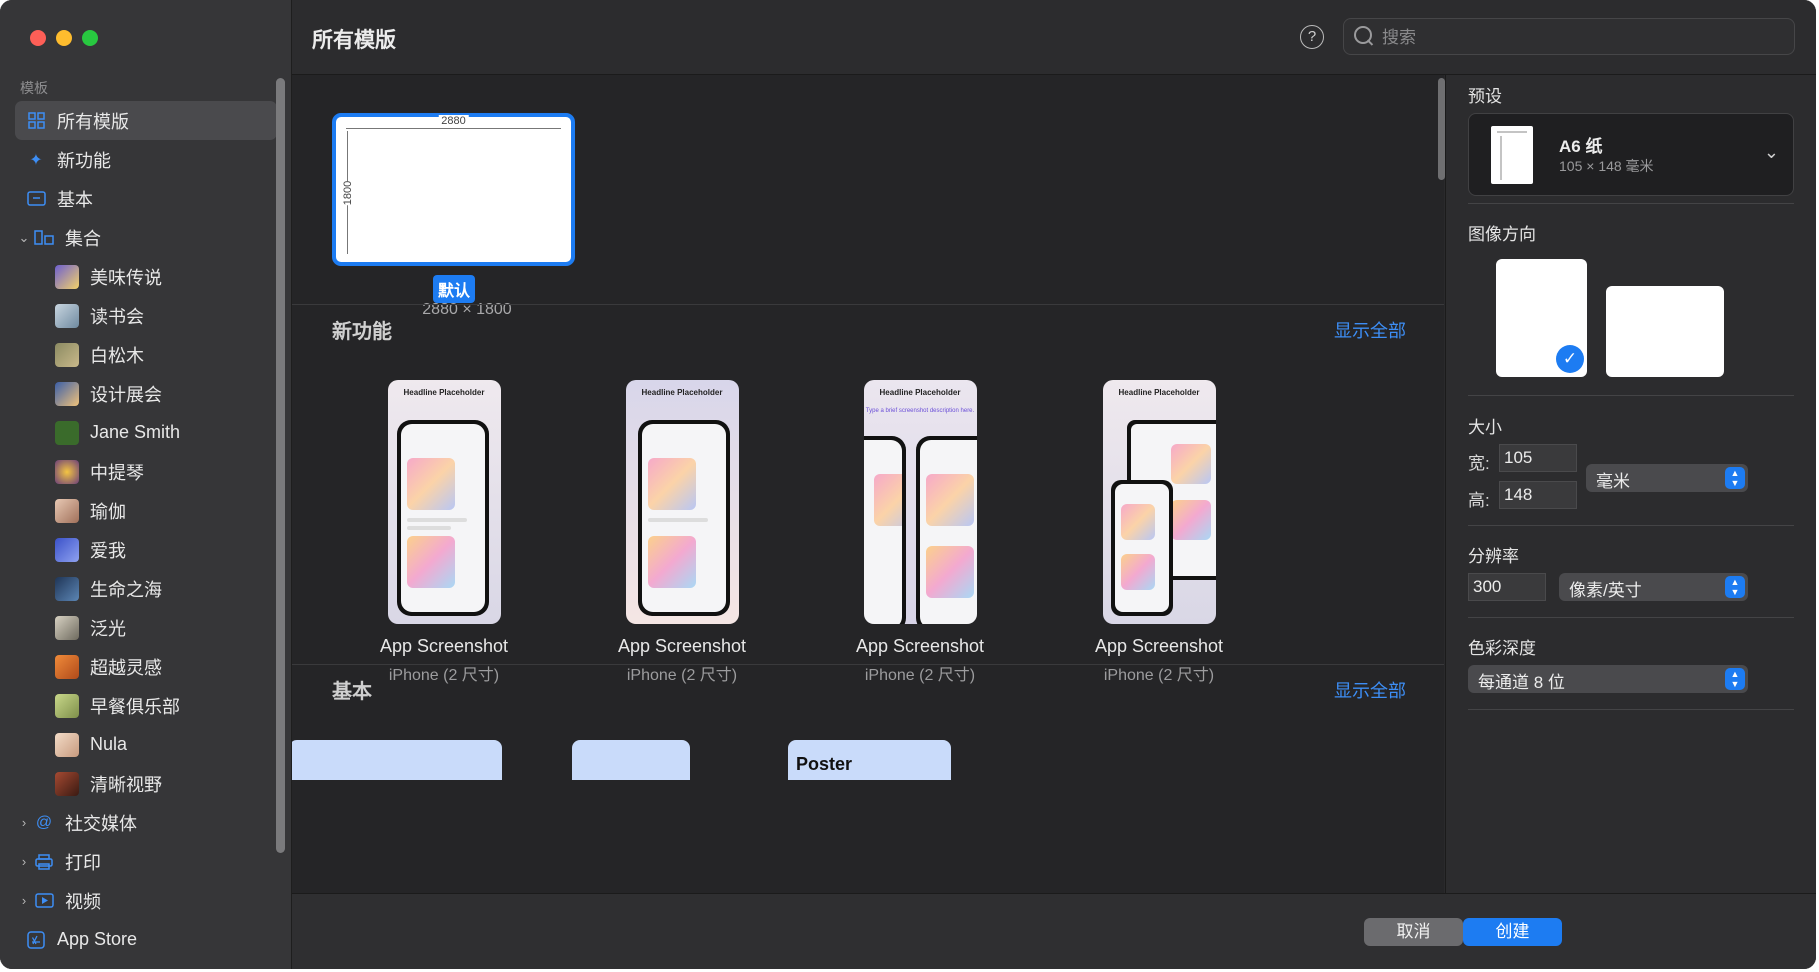 This screenshot has height=972, width=1819. Describe the element at coordinates (146, 627) in the screenshot. I see `sidebar-collection-item: 泛光` at that location.